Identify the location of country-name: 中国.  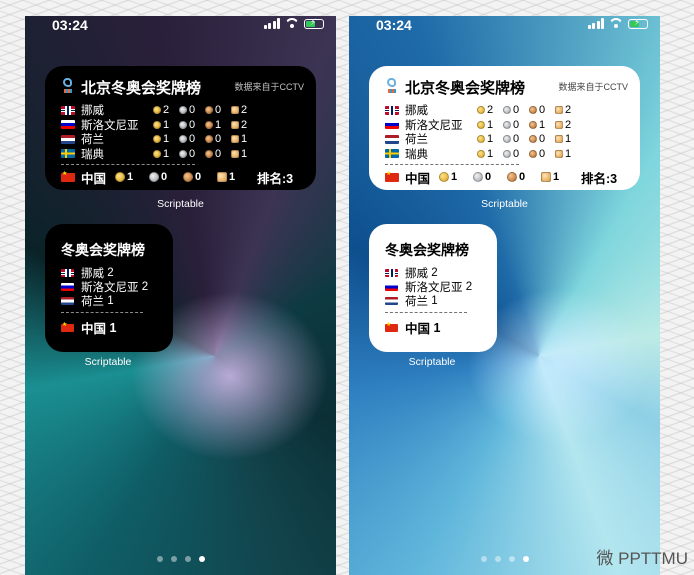
(418, 178).